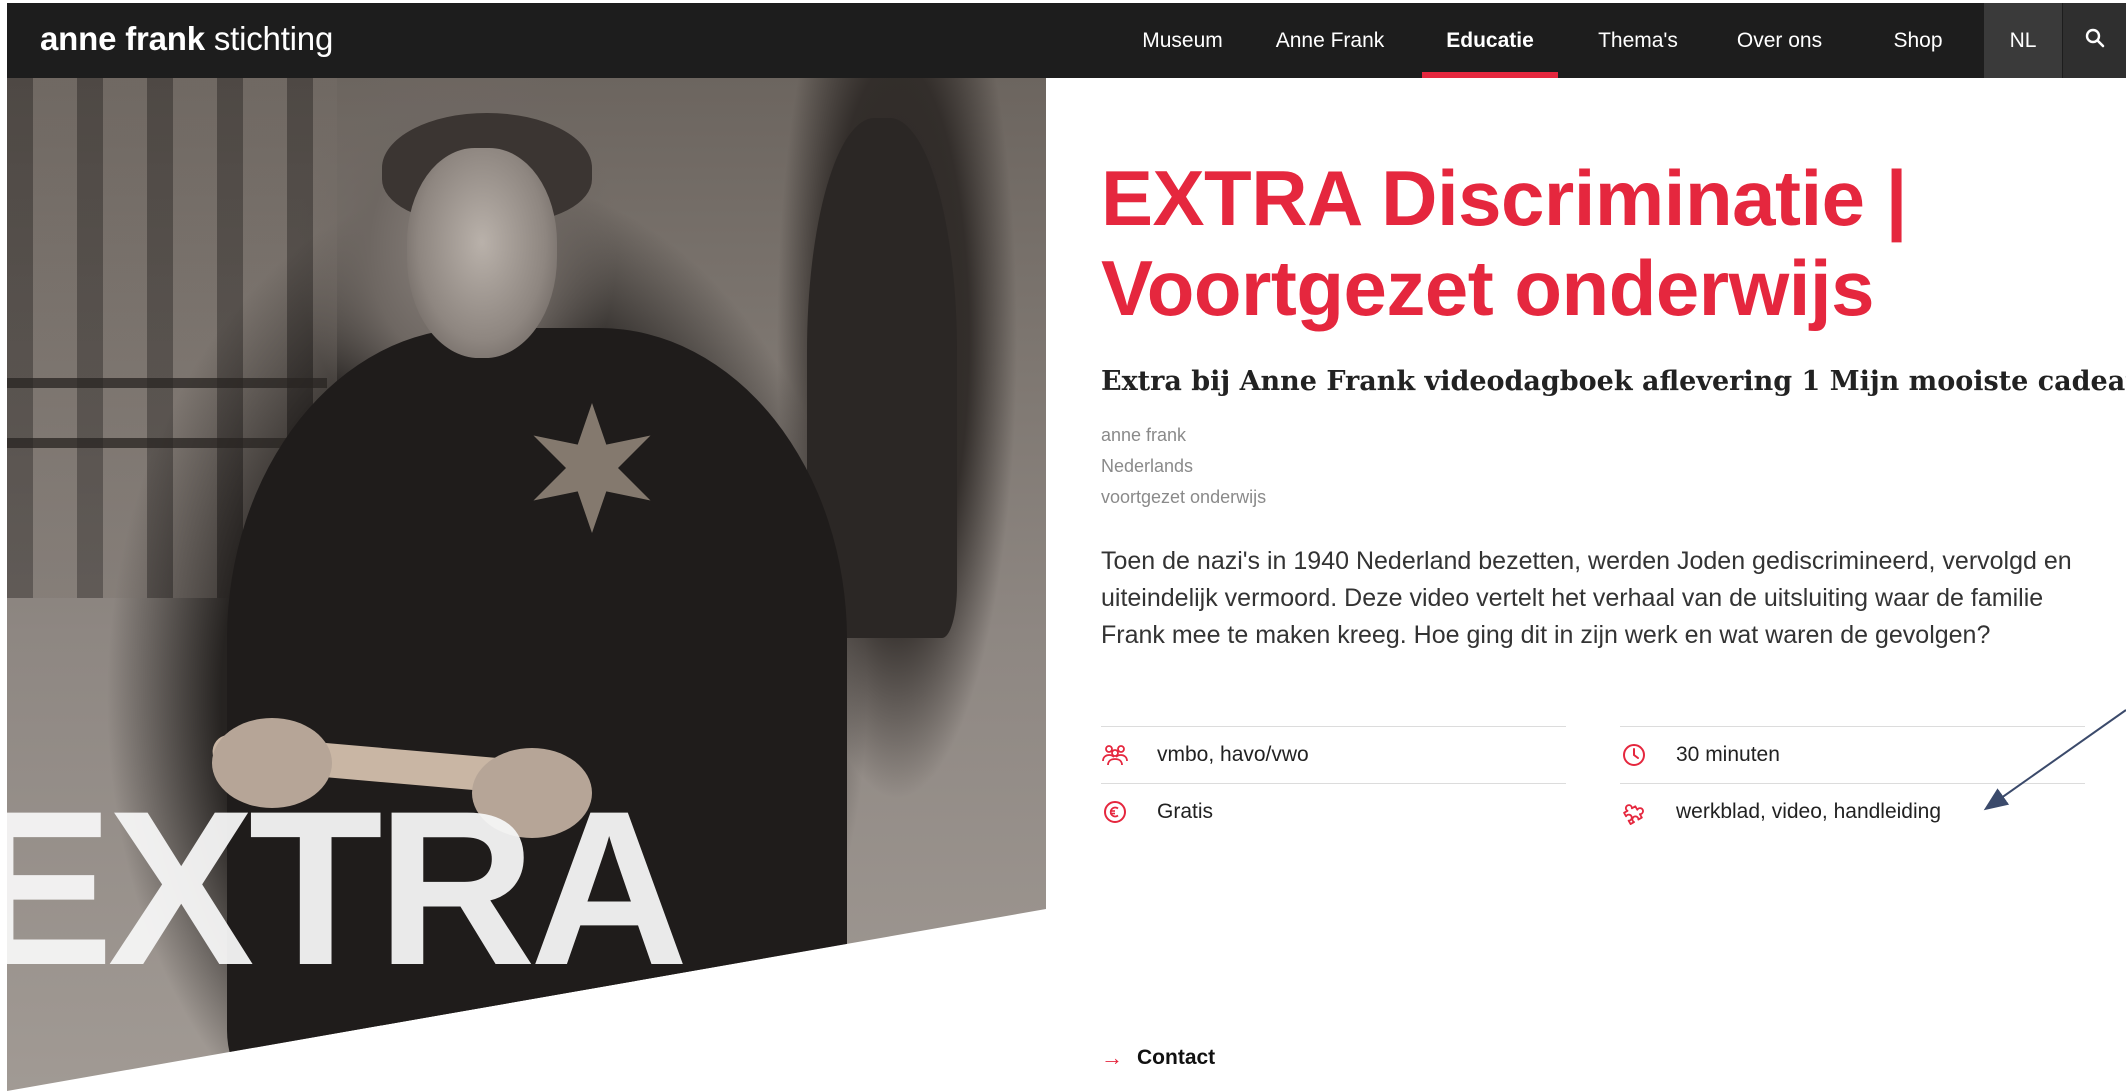 The height and width of the screenshot is (1091, 2126). What do you see at coordinates (1330, 40) in the screenshot?
I see `nav-item-anne-frank: Anne Frank` at bounding box center [1330, 40].